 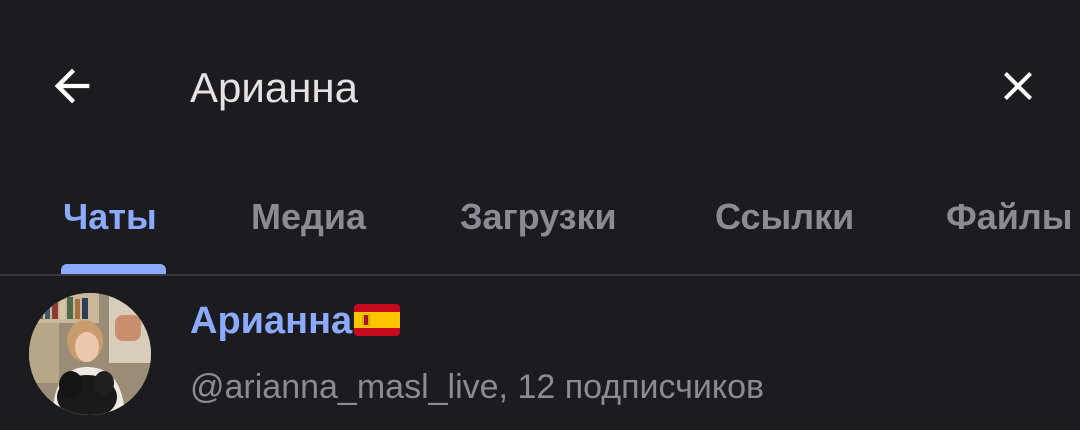 What do you see at coordinates (113, 269) in the screenshot?
I see `active-tab-indicator` at bounding box center [113, 269].